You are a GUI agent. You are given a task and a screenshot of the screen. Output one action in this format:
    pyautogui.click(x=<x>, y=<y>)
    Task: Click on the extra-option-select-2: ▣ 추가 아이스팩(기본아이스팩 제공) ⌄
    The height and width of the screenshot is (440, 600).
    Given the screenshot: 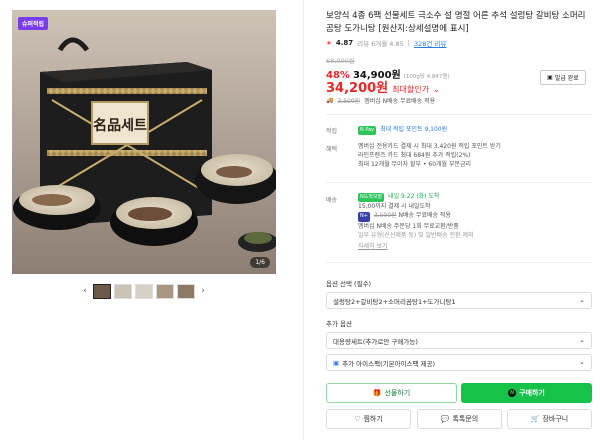 What is the action you would take?
    pyautogui.click(x=459, y=362)
    